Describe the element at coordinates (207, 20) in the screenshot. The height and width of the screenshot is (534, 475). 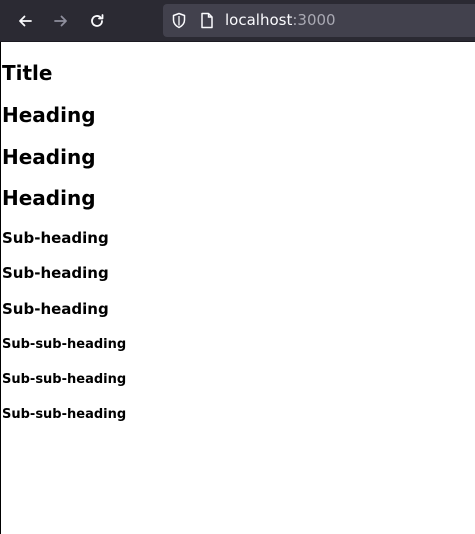
I see `page-icon` at that location.